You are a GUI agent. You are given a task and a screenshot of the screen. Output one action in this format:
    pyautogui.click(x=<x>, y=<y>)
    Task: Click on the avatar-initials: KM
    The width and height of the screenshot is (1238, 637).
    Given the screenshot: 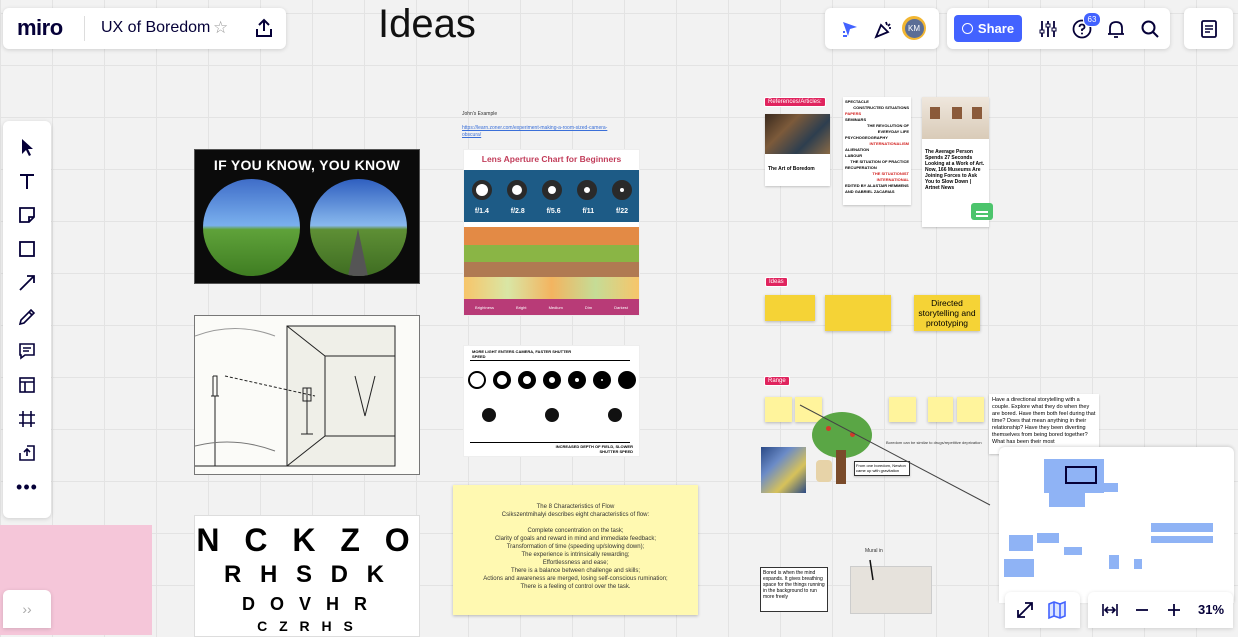 What is the action you would take?
    pyautogui.click(x=914, y=28)
    